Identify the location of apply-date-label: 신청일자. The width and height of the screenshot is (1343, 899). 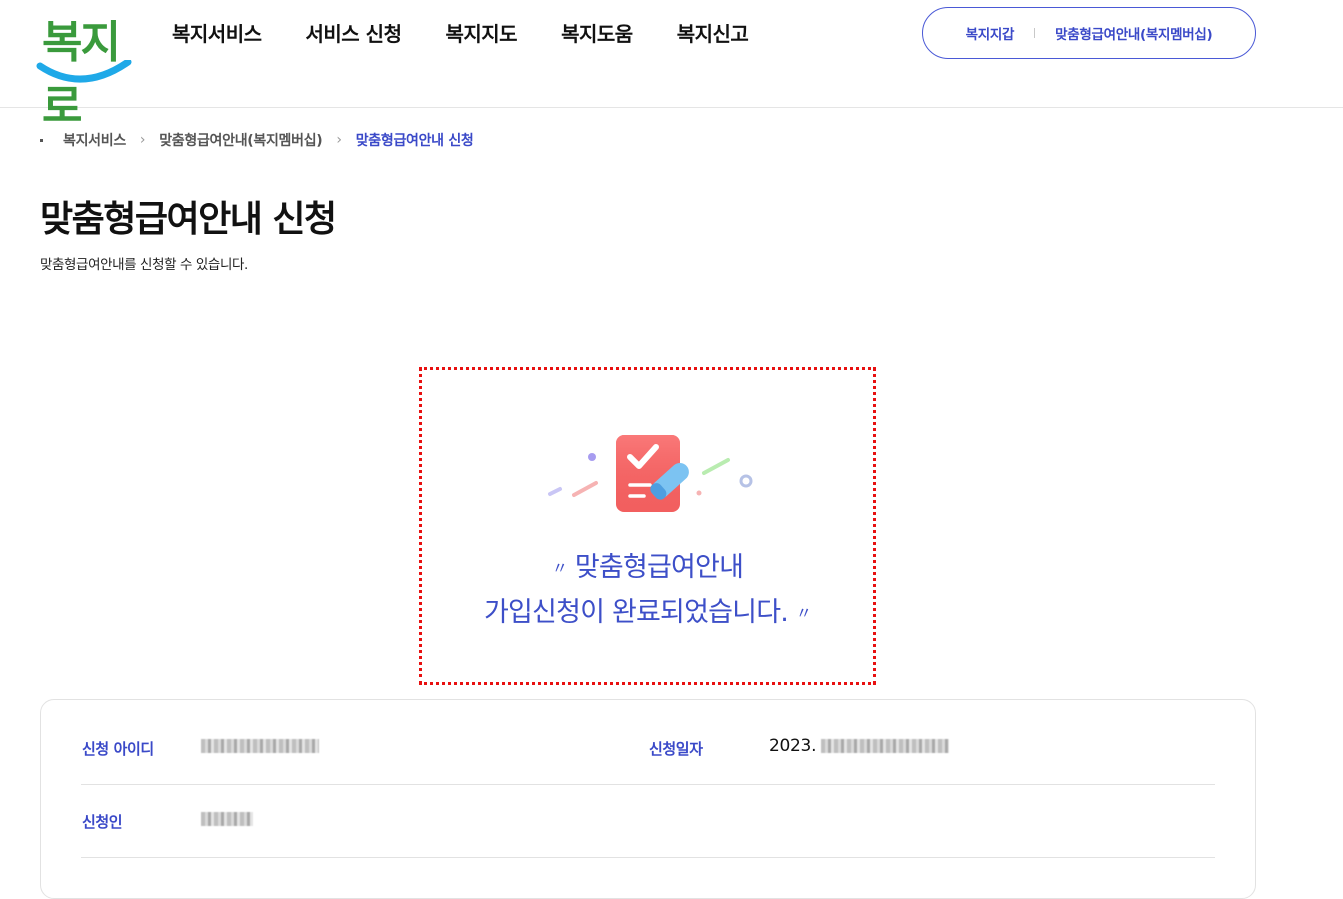
(676, 749).